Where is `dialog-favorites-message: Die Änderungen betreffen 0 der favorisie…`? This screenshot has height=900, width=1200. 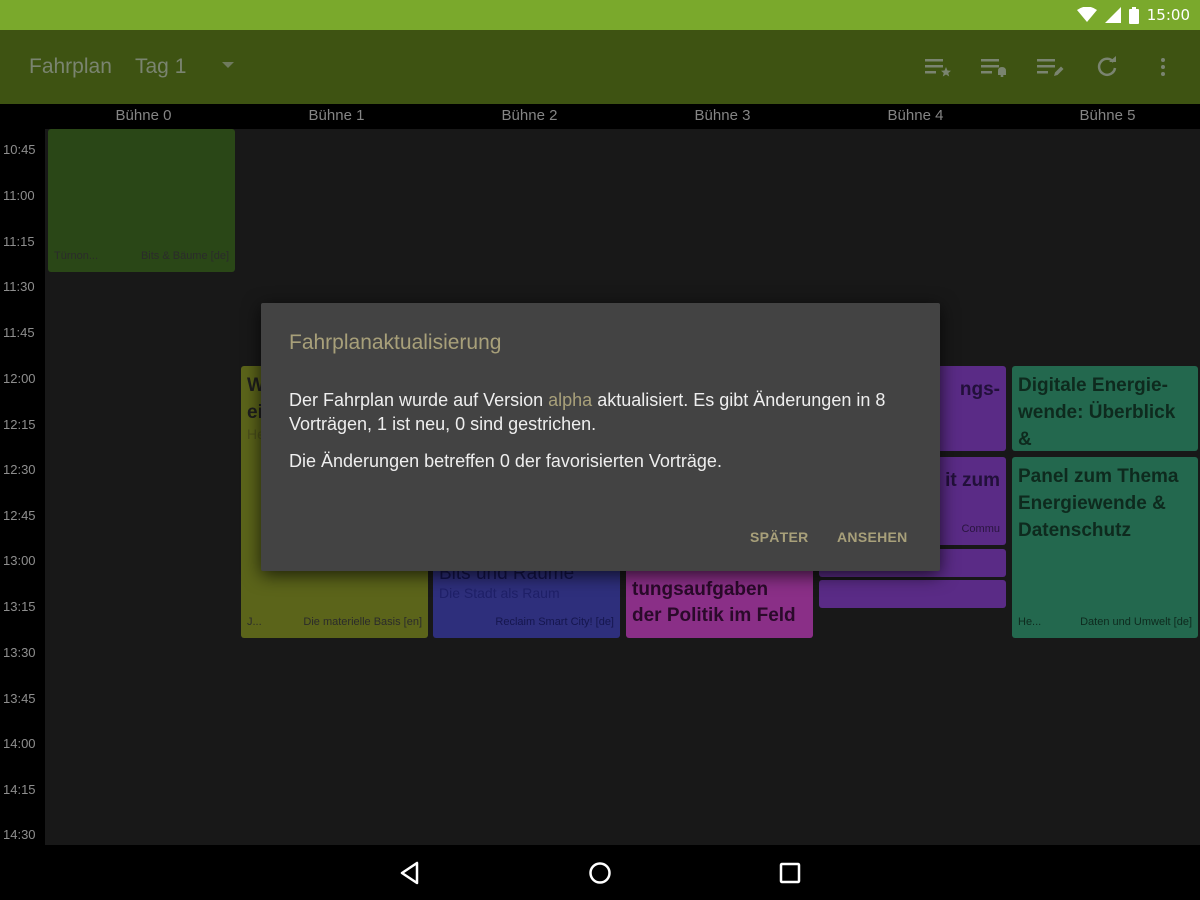
dialog-favorites-message: Die Änderungen betreffen 0 der favorisie… is located at coordinates (505, 461).